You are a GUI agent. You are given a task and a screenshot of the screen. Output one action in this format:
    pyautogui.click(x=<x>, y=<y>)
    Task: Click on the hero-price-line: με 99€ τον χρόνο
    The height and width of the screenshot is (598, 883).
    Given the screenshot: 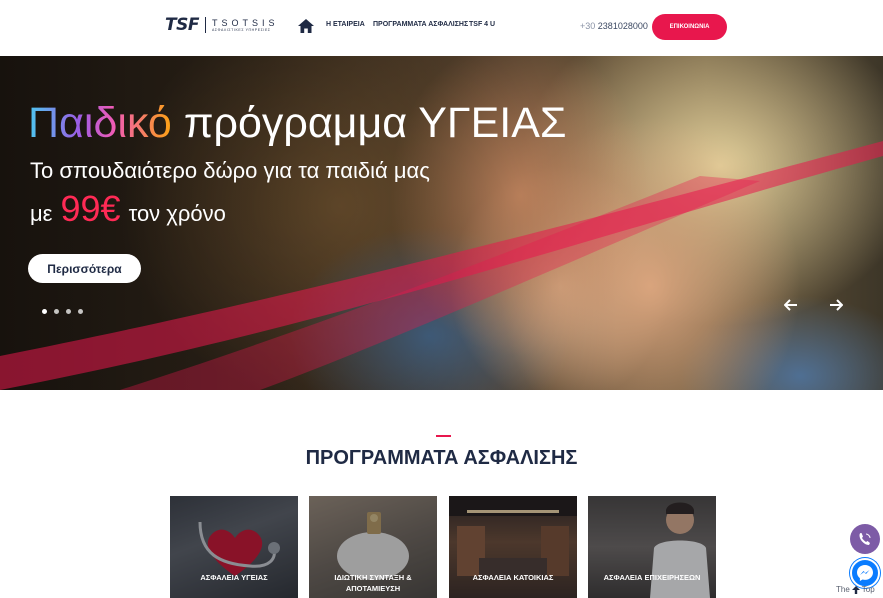 What is the action you would take?
    pyautogui.click(x=128, y=209)
    